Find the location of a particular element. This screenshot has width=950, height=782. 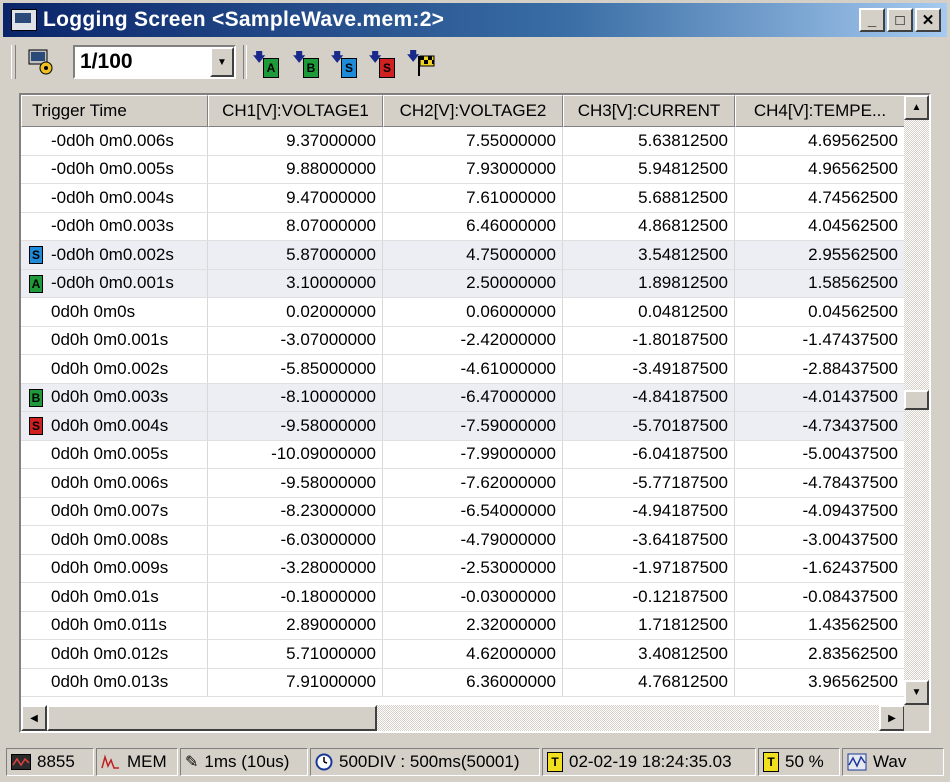

cell-ch1: 5.71000000 is located at coordinates (295, 654).